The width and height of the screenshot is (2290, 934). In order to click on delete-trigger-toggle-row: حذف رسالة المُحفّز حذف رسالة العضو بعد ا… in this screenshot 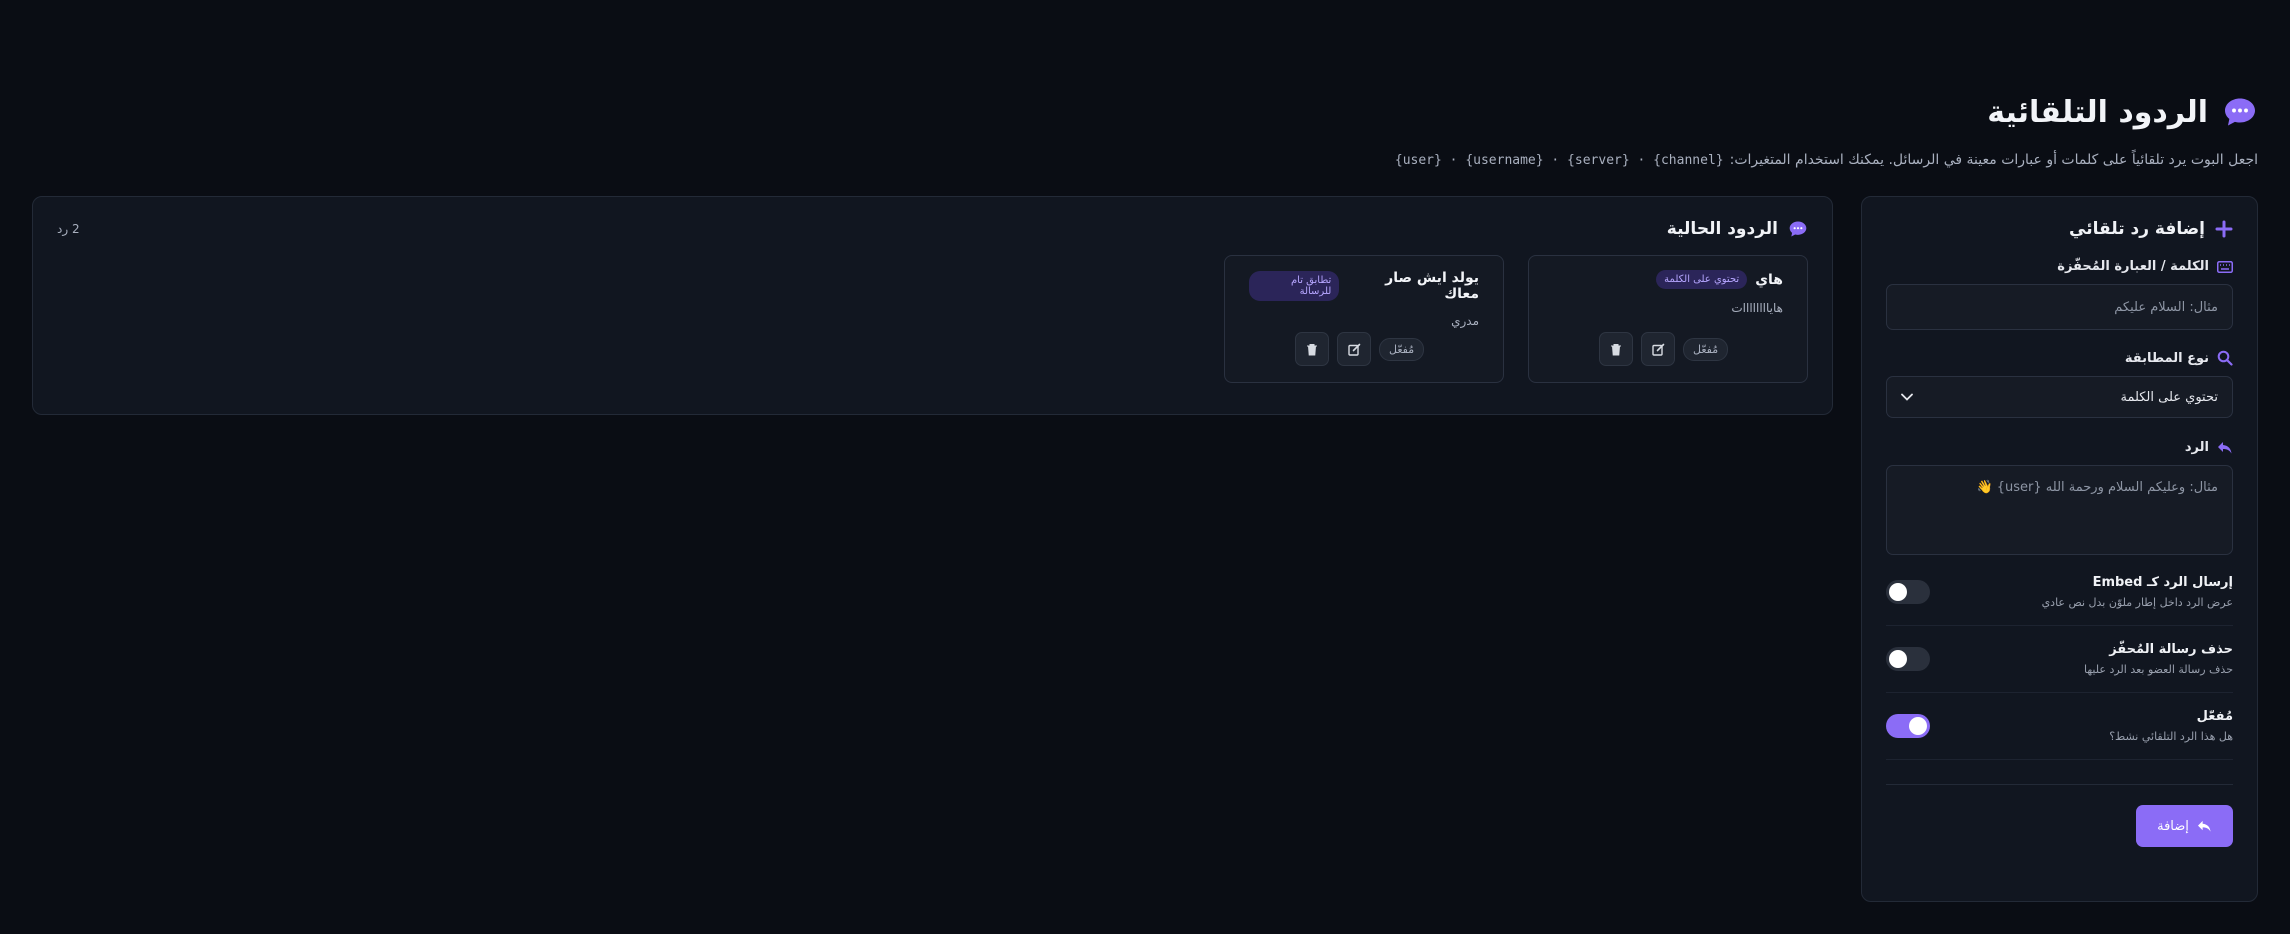, I will do `click(2059, 659)`.